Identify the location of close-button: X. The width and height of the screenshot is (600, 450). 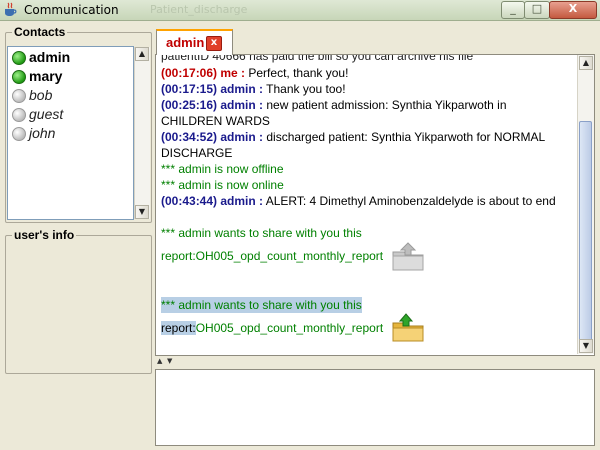
(573, 10).